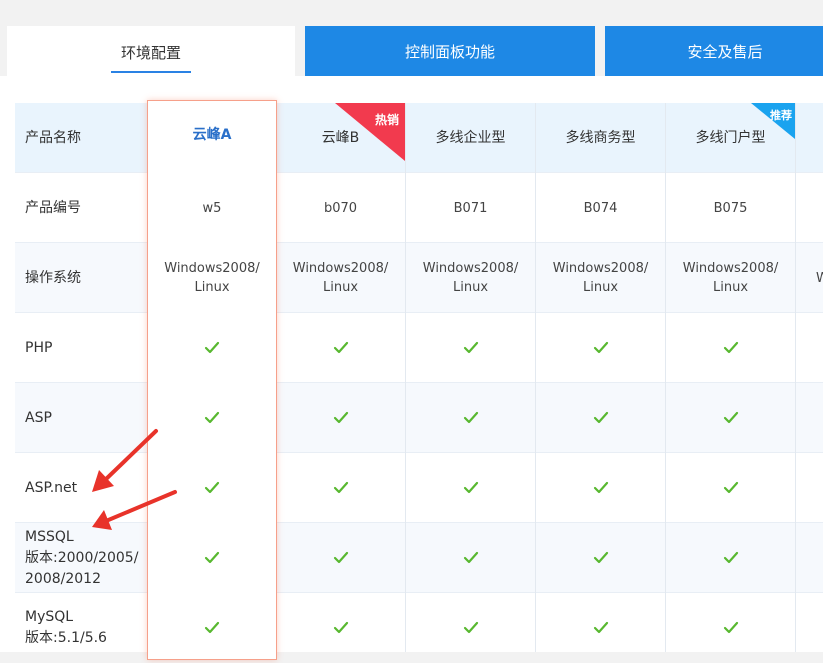 This screenshot has width=823, height=663. I want to click on table-row: ASP, so click(419, 418).